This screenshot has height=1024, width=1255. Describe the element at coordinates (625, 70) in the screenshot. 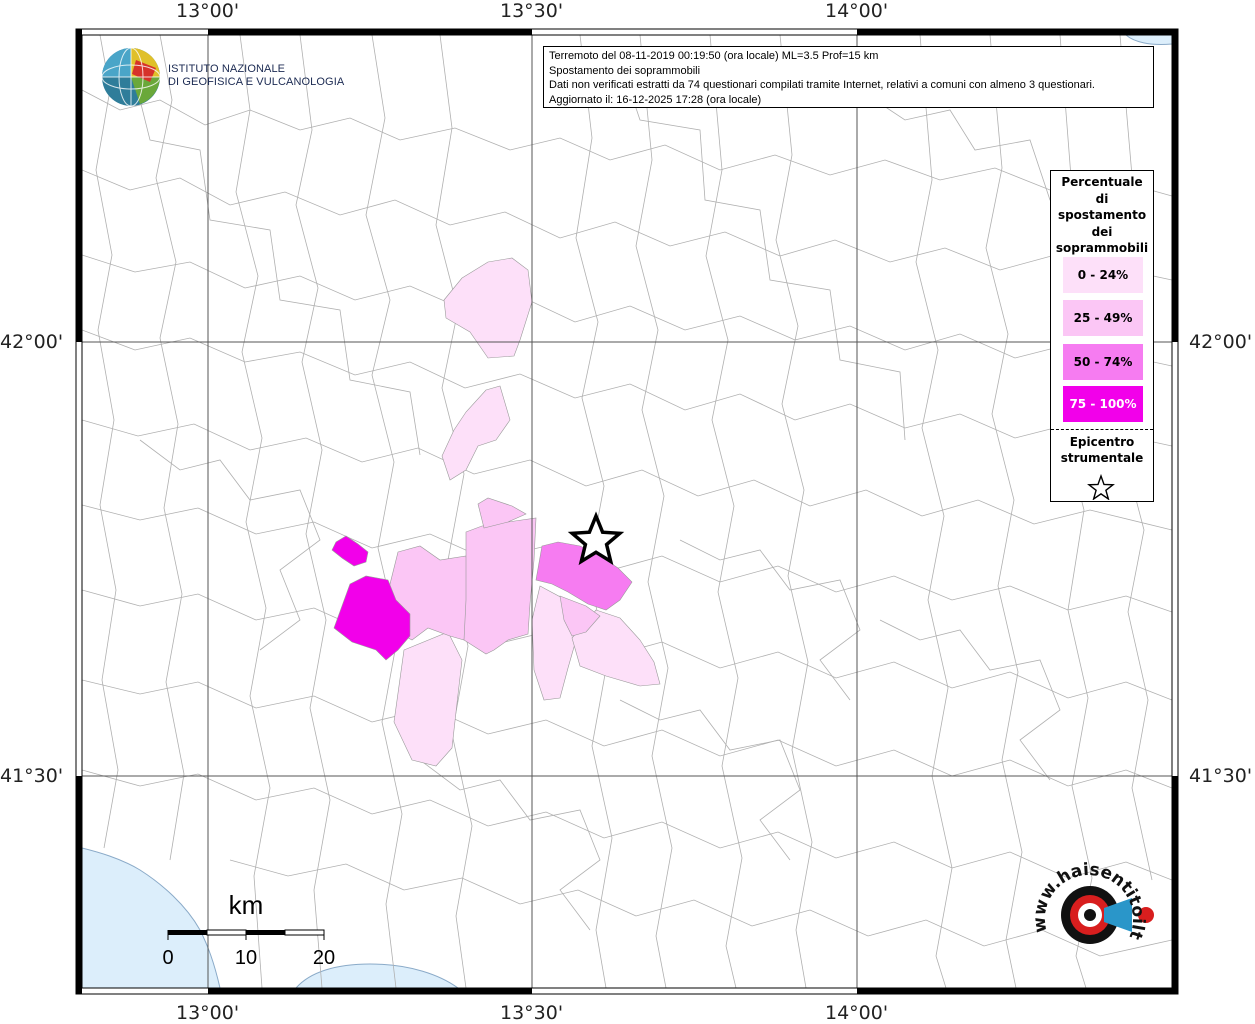

I see `event-info-line2: Spostamento dei soprammobili` at that location.